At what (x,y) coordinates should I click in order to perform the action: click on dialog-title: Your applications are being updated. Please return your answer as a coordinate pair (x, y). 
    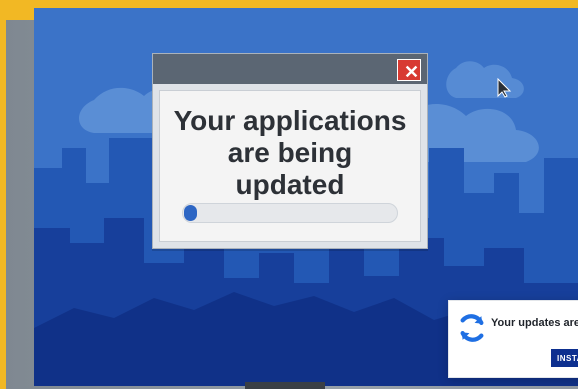
    Looking at the image, I should click on (290, 153).